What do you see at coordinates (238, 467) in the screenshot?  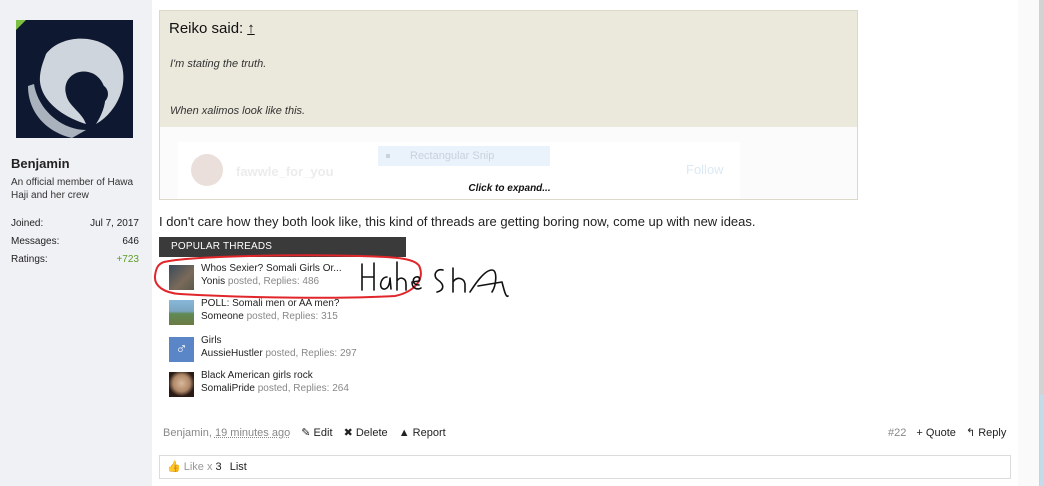 I see `likes-list-link: List` at bounding box center [238, 467].